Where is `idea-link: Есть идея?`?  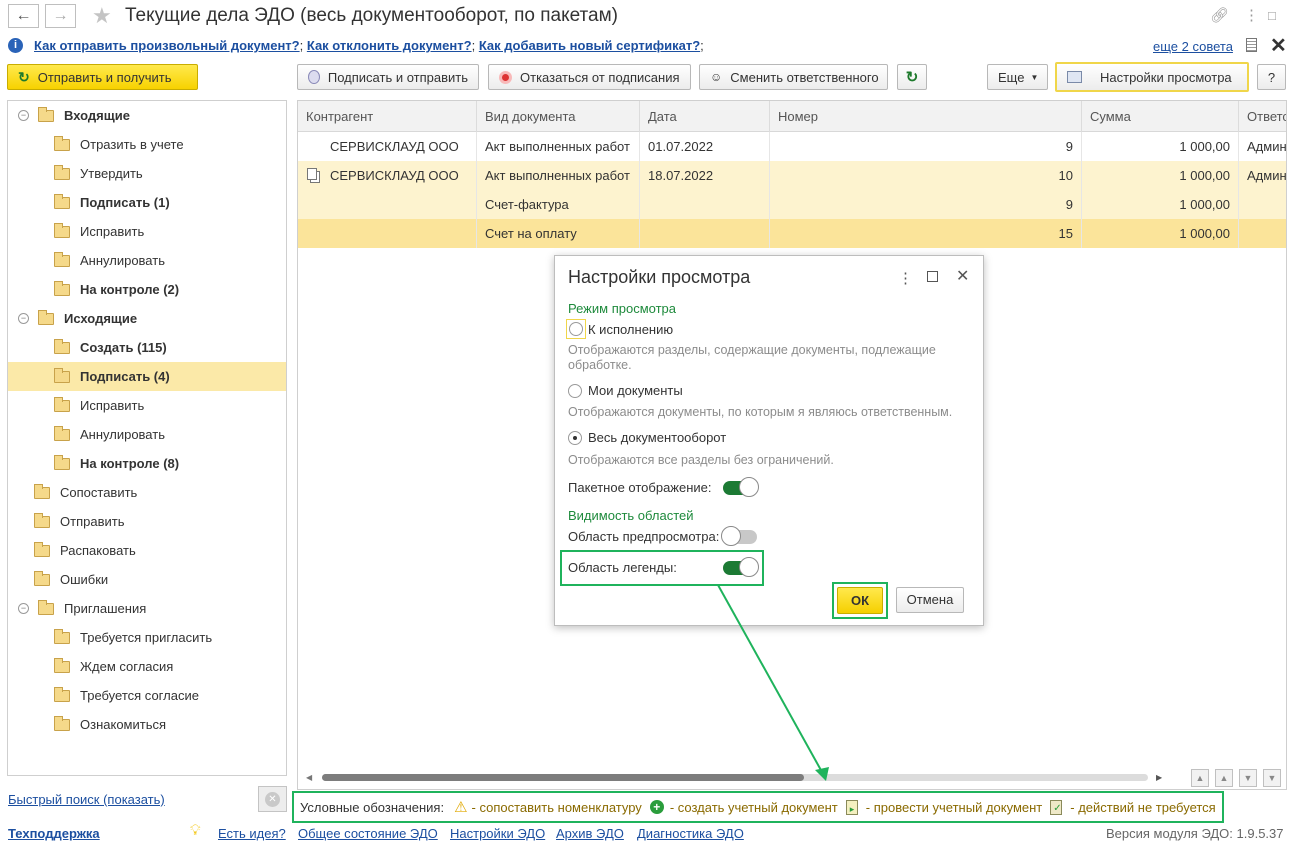 idea-link: Есть идея? is located at coordinates (252, 833).